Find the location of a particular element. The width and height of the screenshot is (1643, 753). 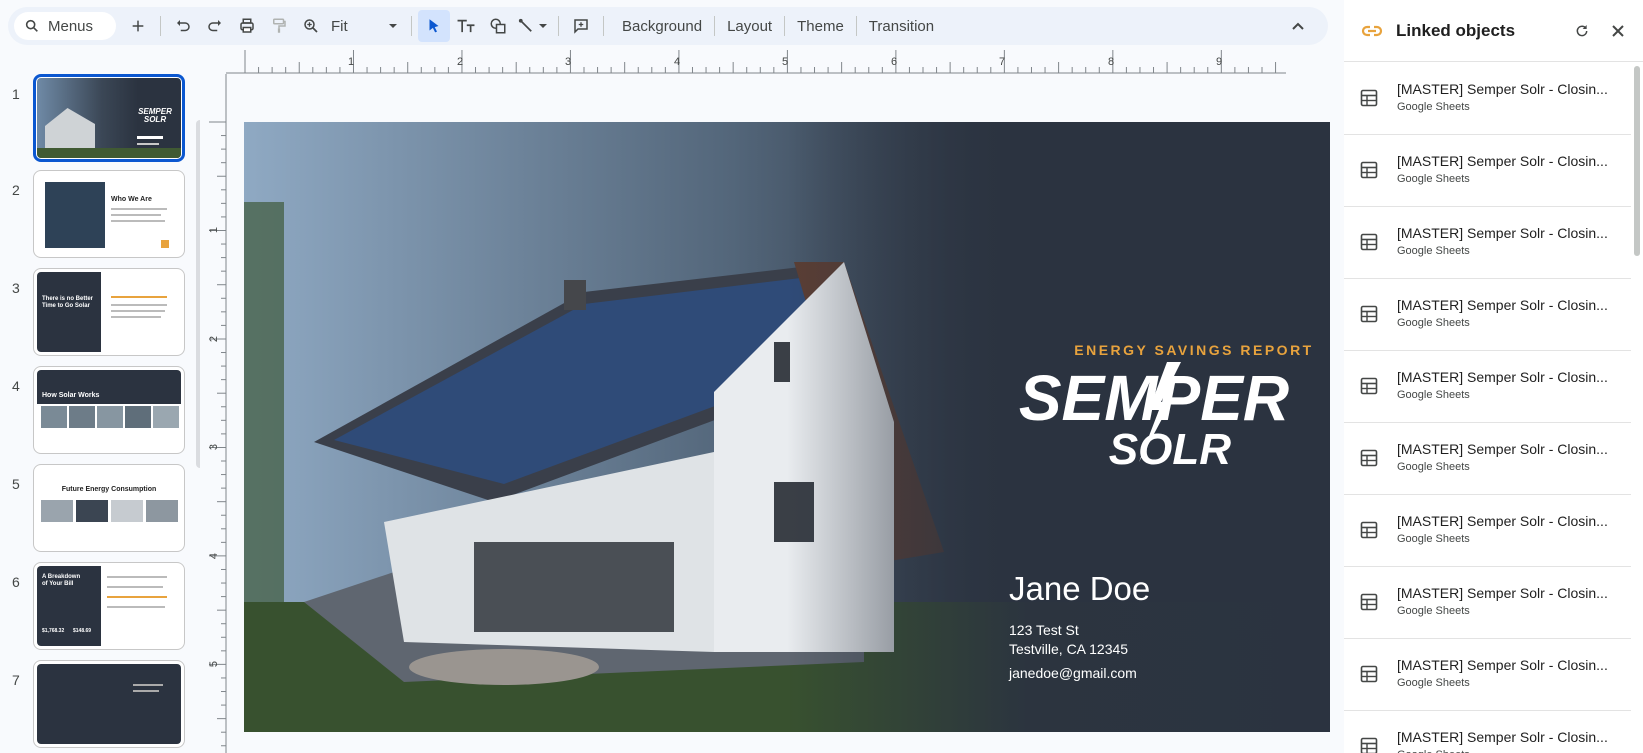

slide-number: 4 is located at coordinates (16, 386).